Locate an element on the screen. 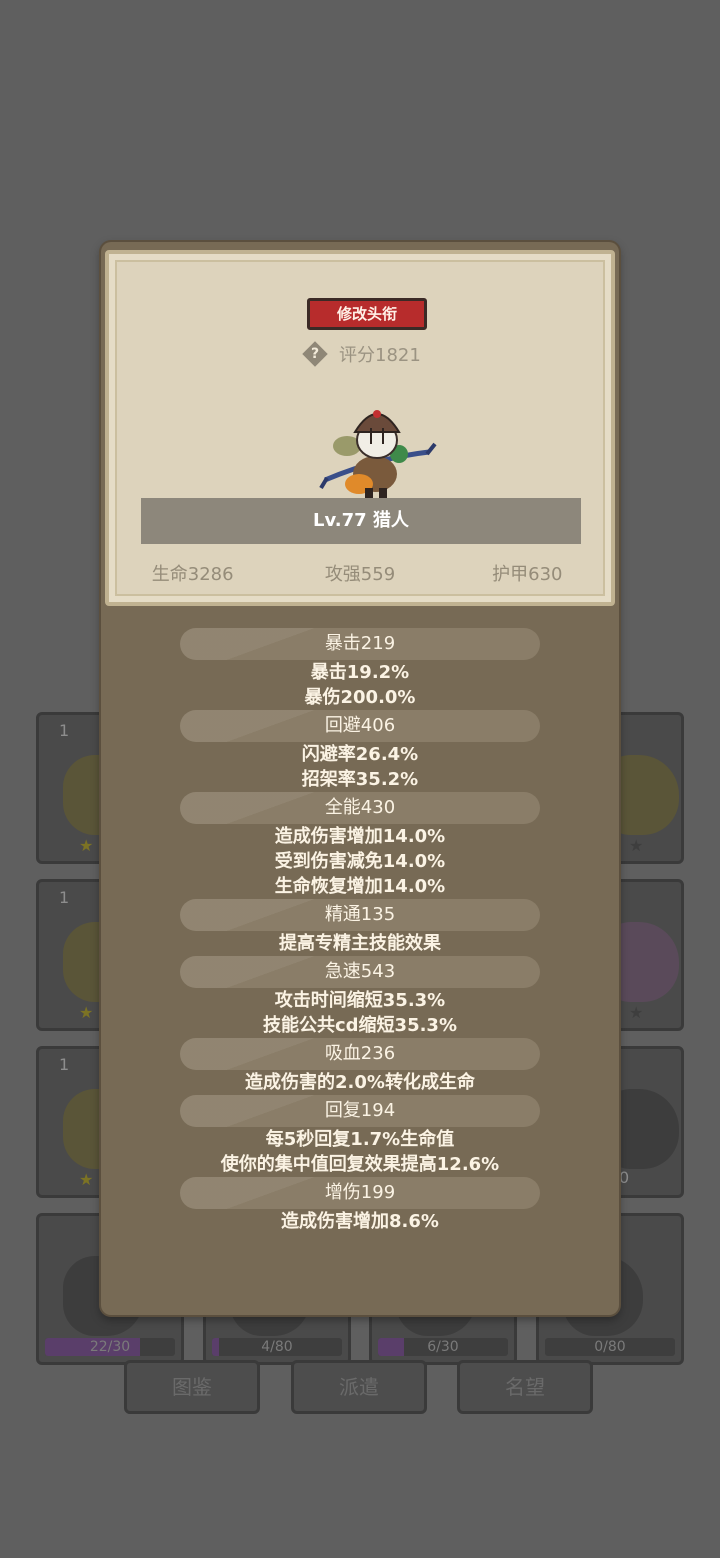 Image resolution: width=720 pixels, height=1558 pixels. attr-line: 造成伤害的2.0%转化成生命 is located at coordinates (360, 1082).